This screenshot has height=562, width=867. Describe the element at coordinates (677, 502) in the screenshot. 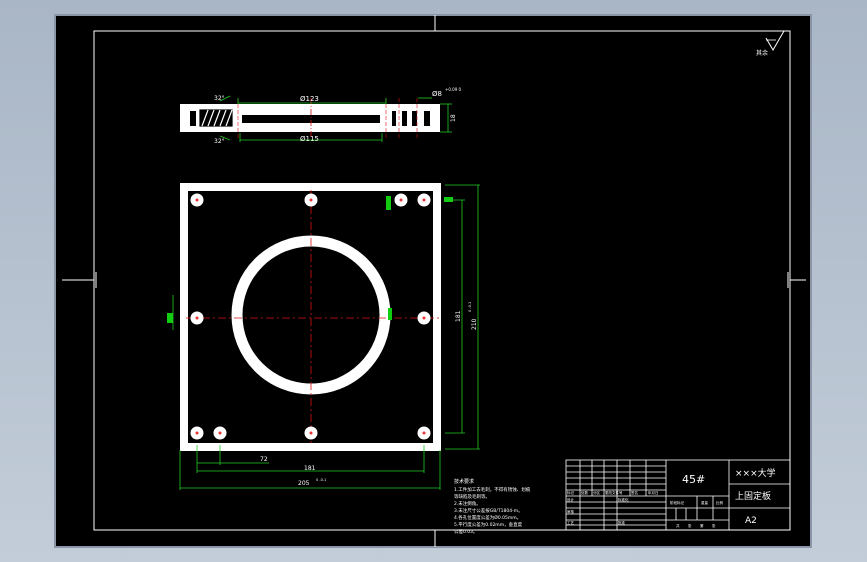

I see `stage-label: 阶段标记` at that location.